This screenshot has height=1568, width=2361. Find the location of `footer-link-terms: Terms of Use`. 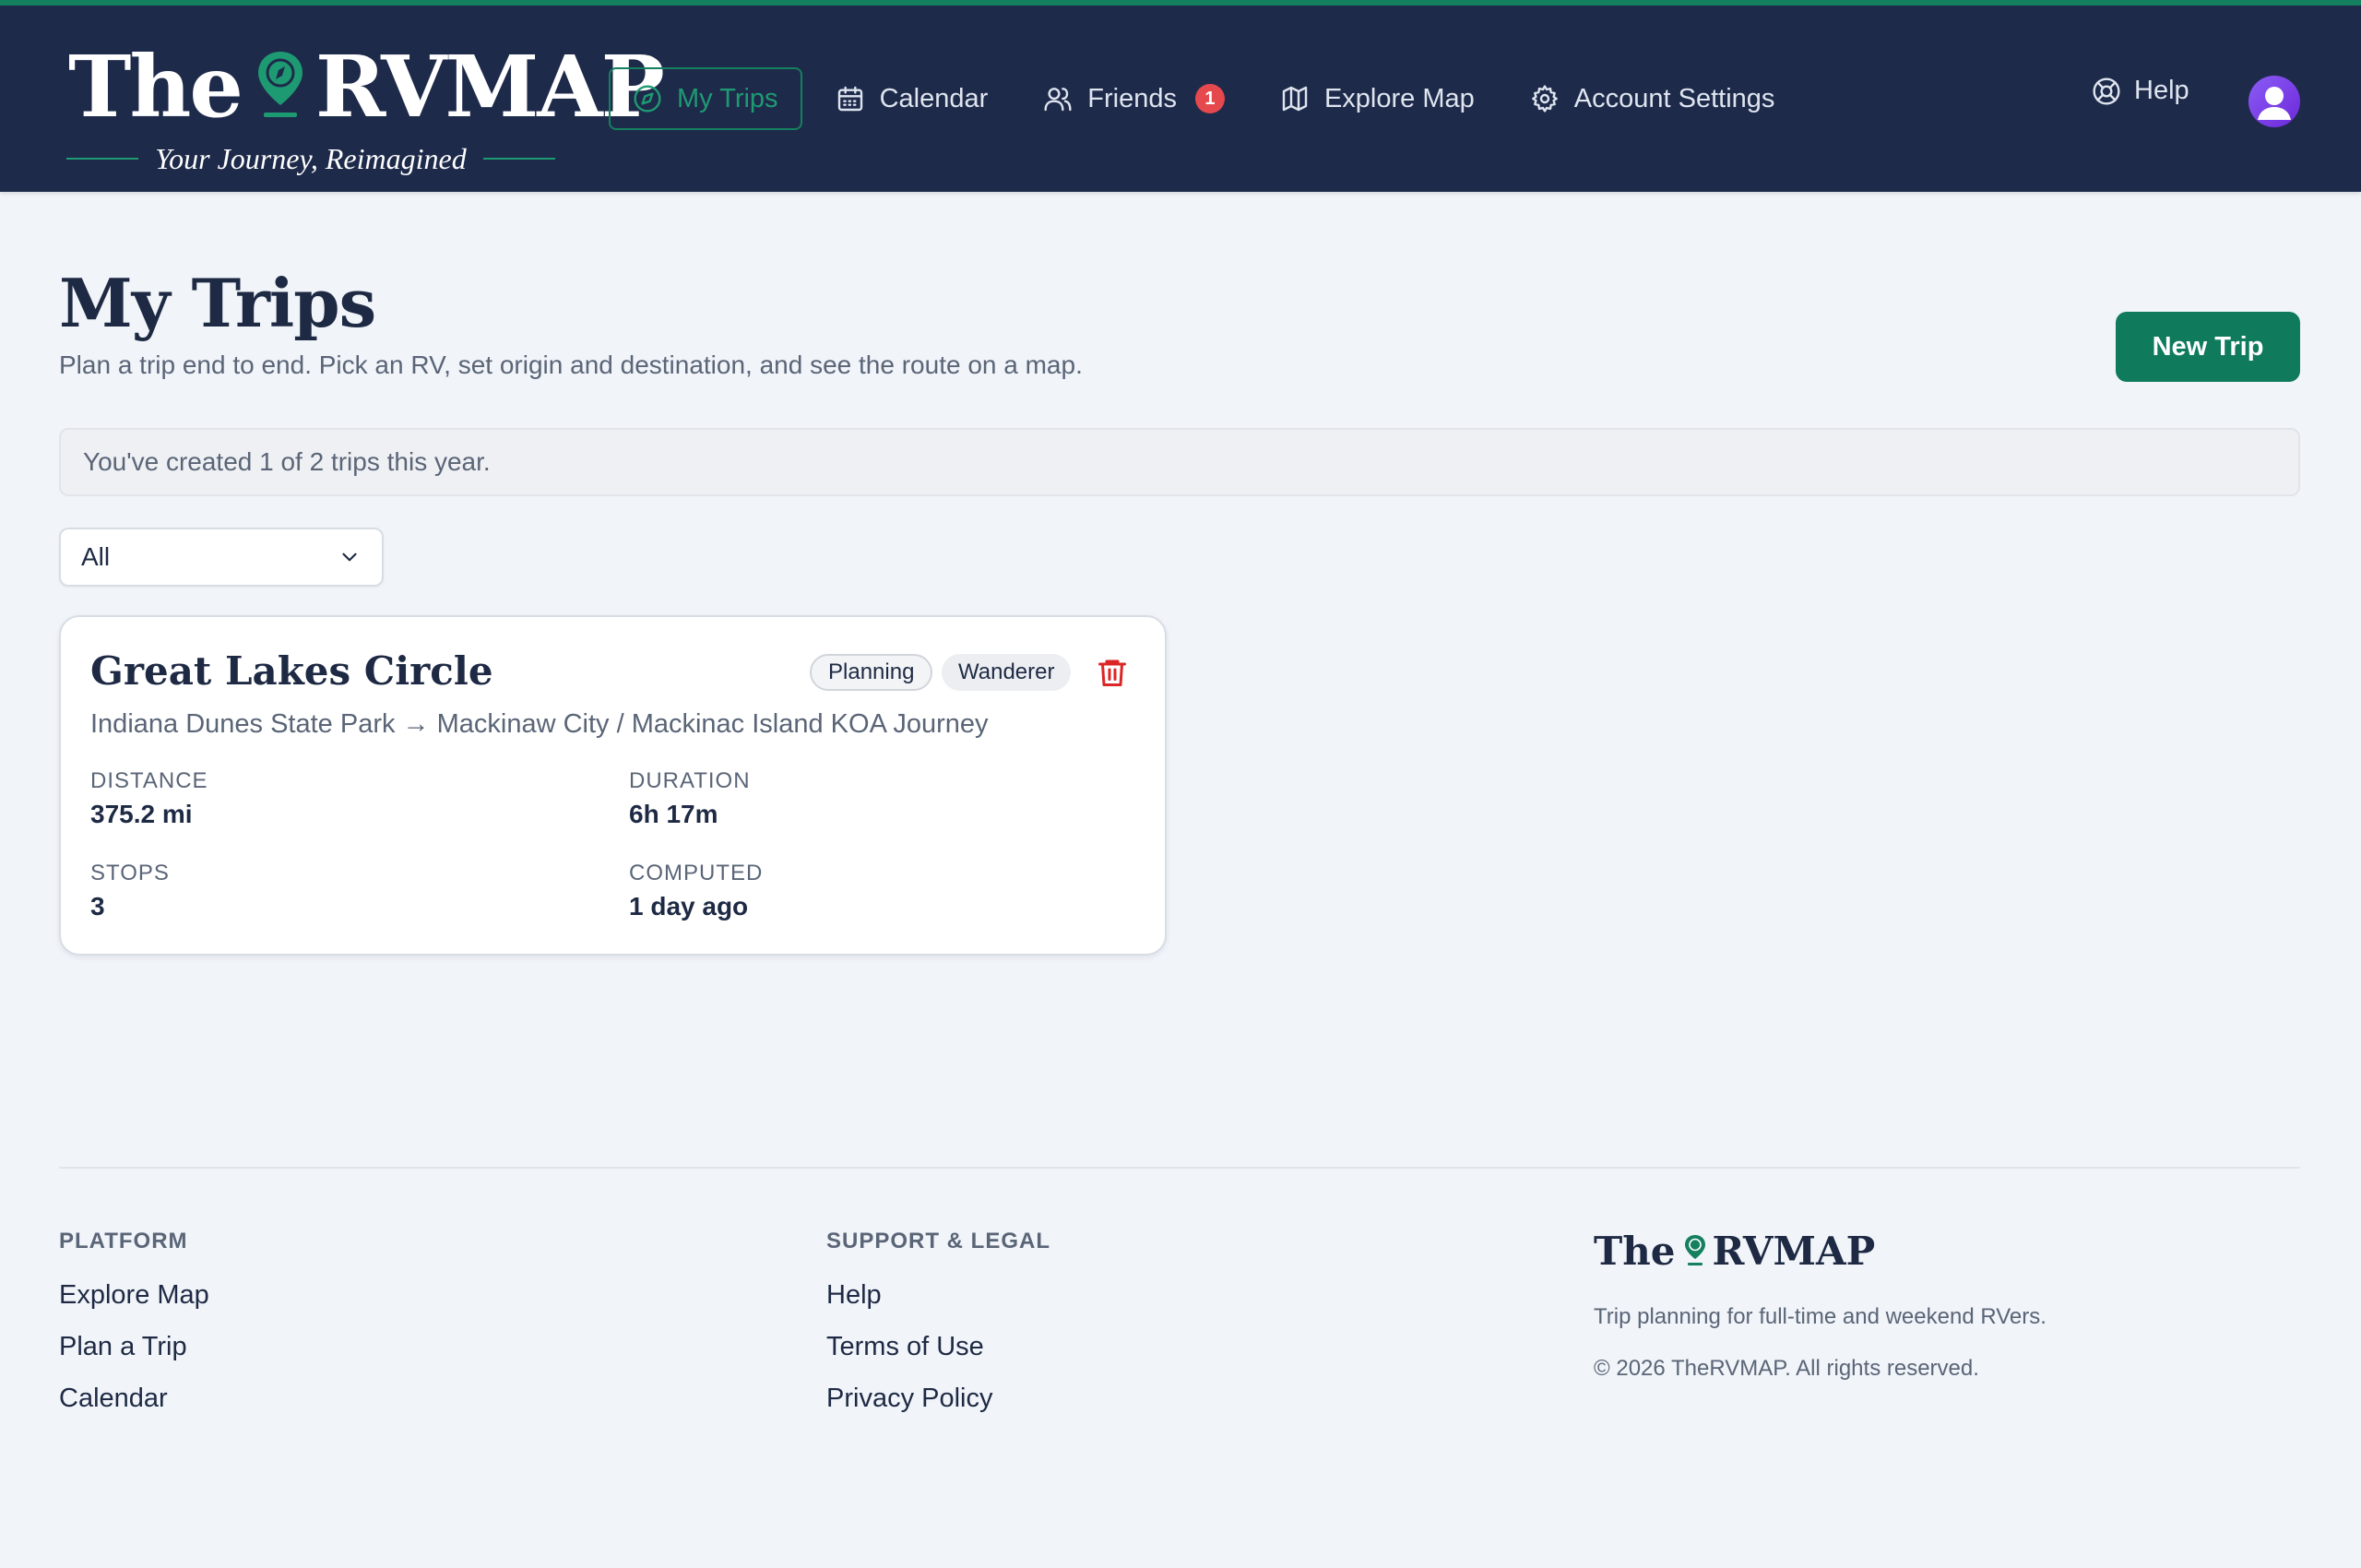

footer-link-terms: Terms of Use is located at coordinates (905, 1347).